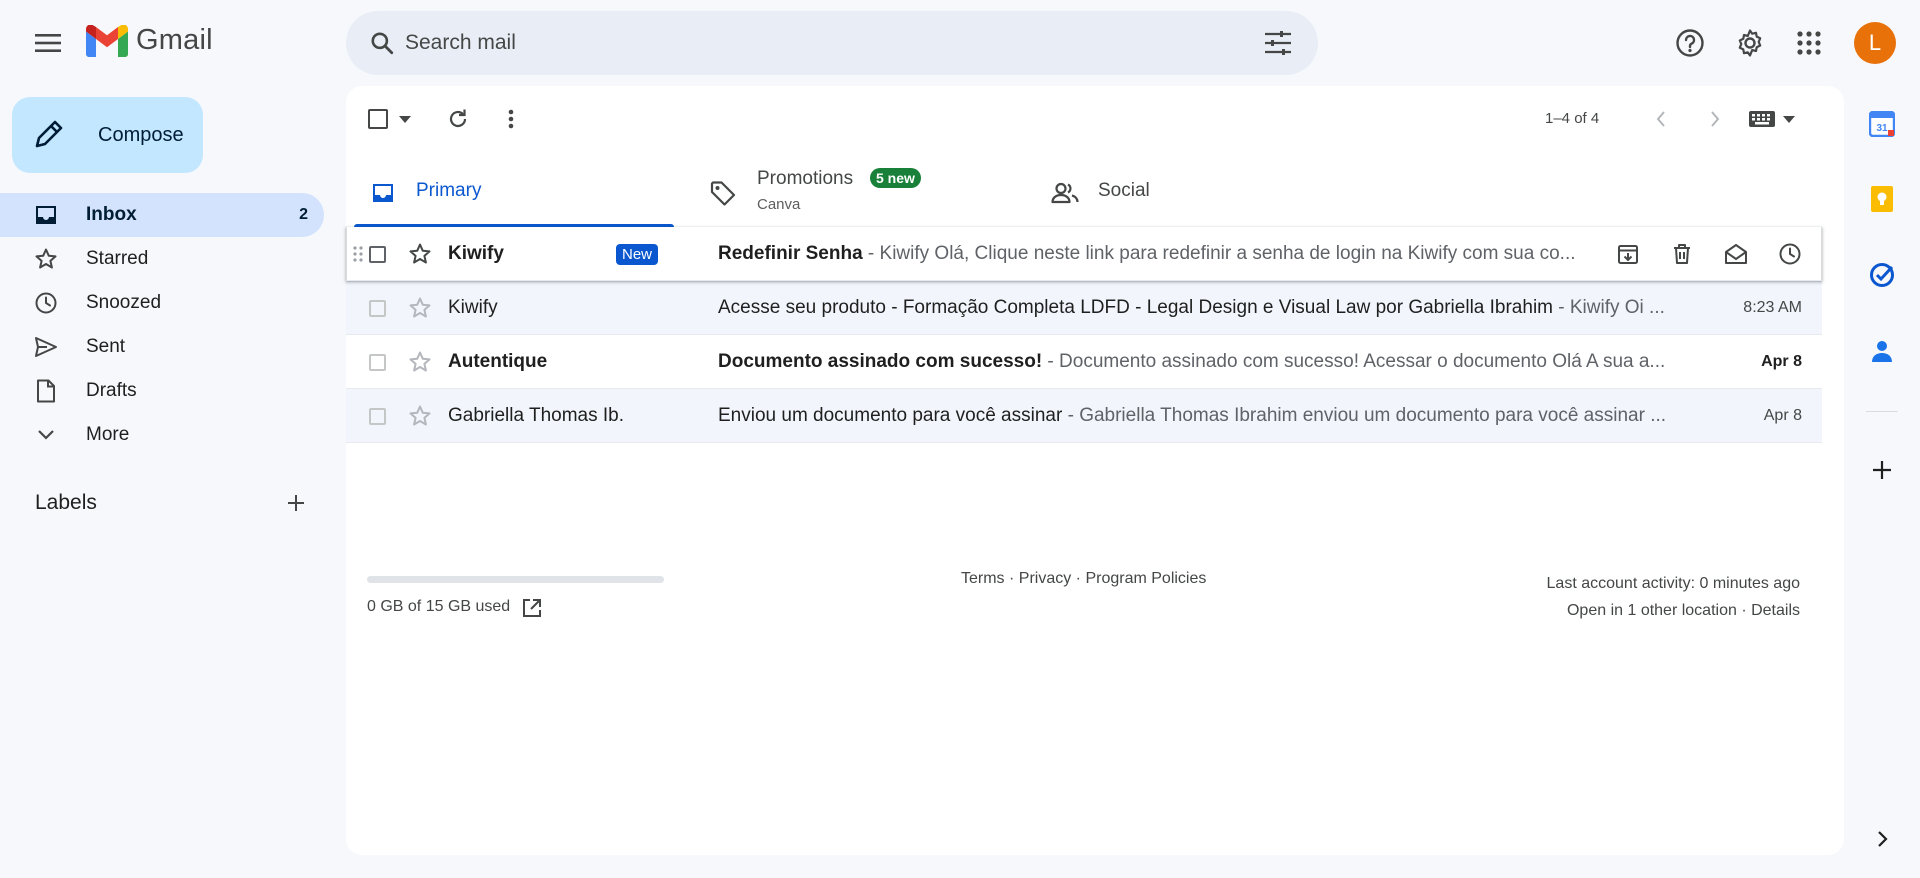  What do you see at coordinates (124, 302) in the screenshot?
I see `sidebar-item-label: Snoozed` at bounding box center [124, 302].